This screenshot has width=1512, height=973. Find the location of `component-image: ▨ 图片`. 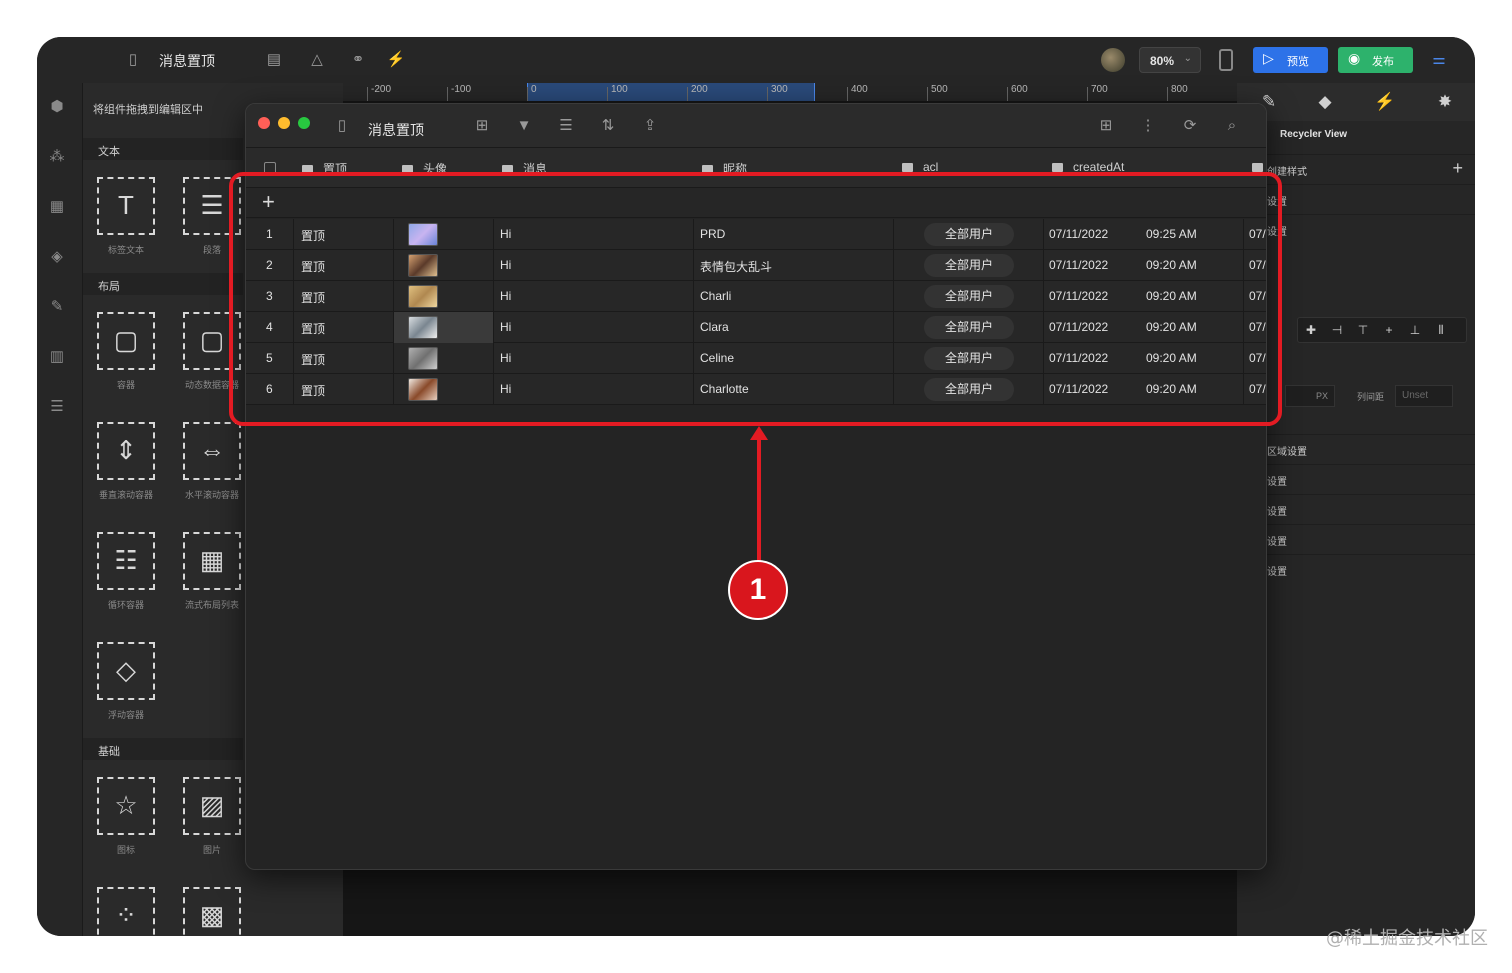

component-image: ▨ 图片 is located at coordinates (212, 816).